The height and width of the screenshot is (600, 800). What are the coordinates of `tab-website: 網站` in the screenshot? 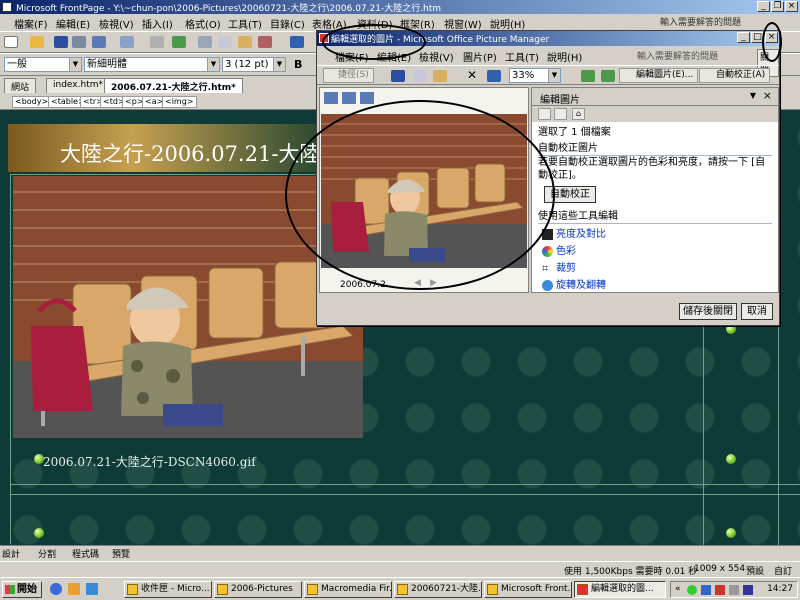 It's located at (20, 85).